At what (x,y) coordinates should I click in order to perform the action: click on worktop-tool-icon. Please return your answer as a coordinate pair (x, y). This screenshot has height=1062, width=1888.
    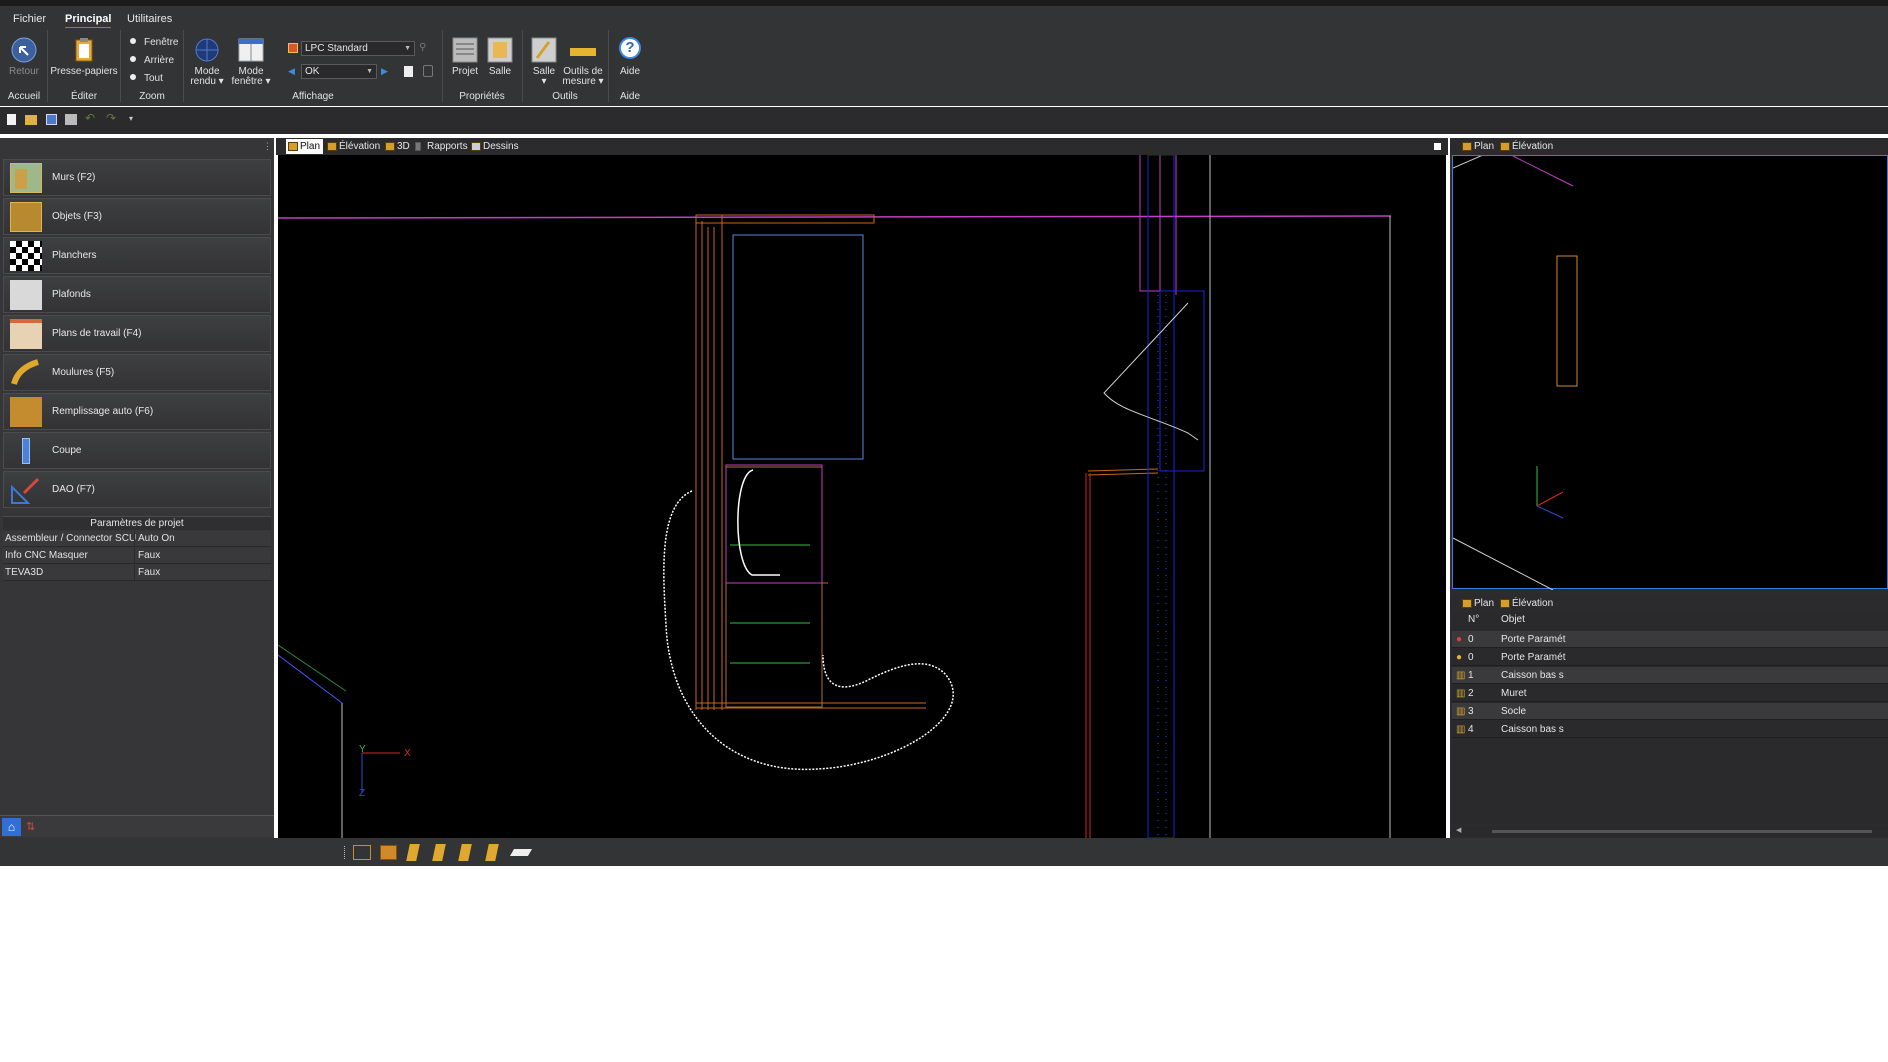
    Looking at the image, I should click on (521, 852).